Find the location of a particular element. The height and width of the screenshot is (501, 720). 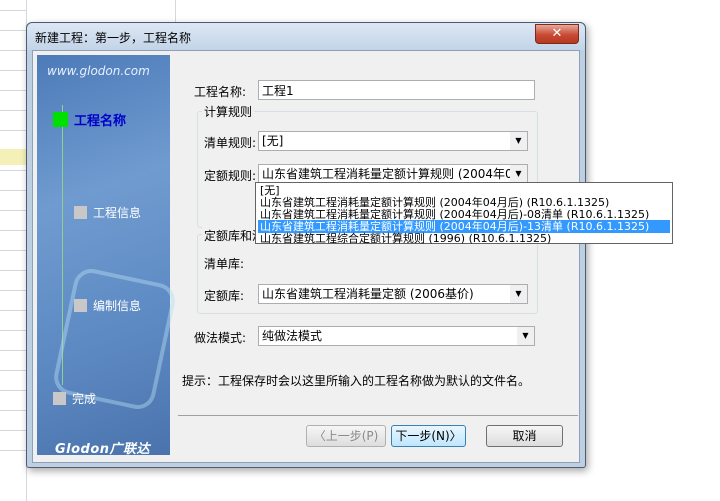

close-button: ✕ is located at coordinates (557, 34).